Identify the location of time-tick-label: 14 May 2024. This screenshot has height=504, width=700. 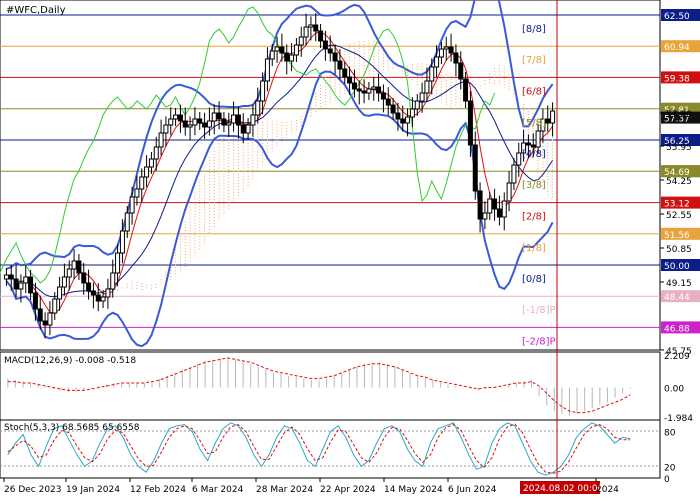
(413, 490).